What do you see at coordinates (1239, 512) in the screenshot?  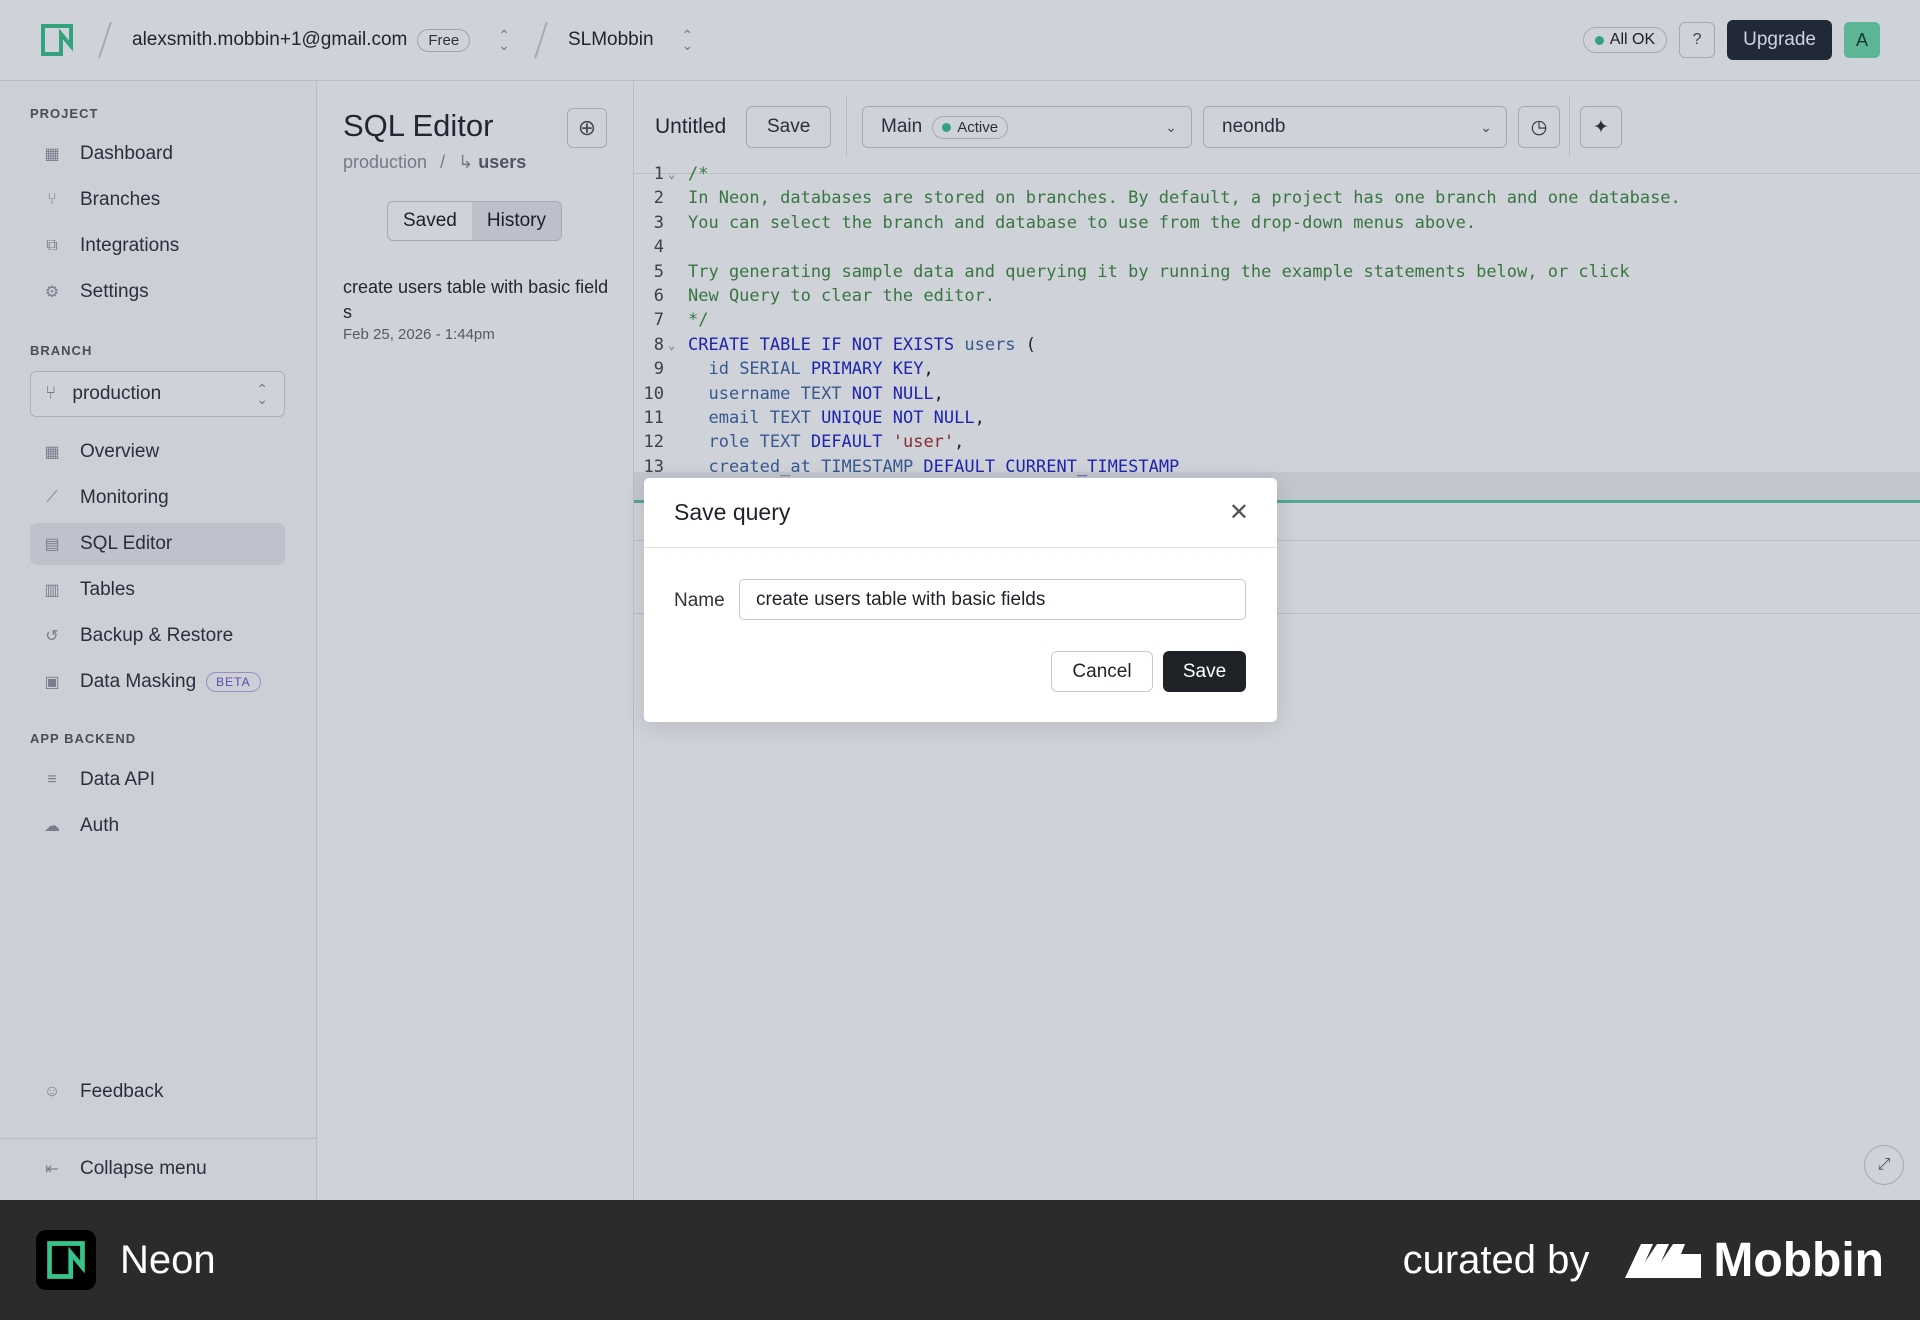 I see `close-icon: ✕` at bounding box center [1239, 512].